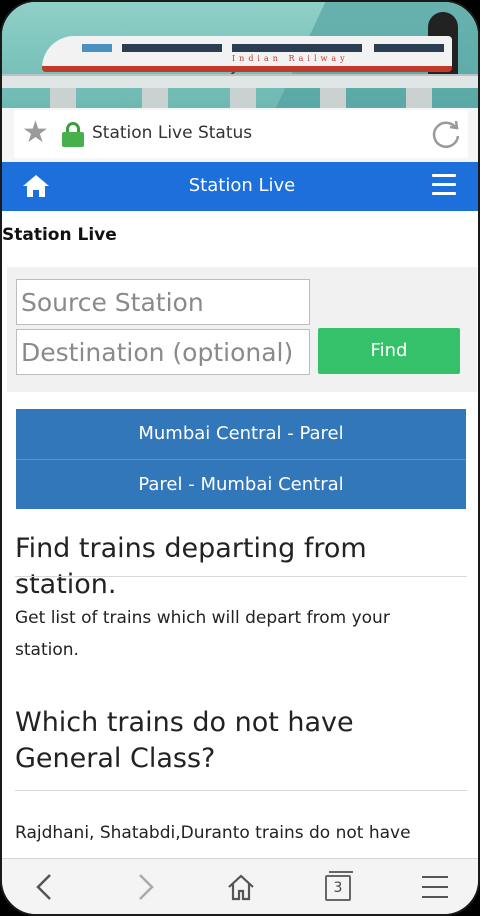 This screenshot has height=916, width=480. What do you see at coordinates (339, 886) in the screenshot?
I see `tabs-icon: 3` at bounding box center [339, 886].